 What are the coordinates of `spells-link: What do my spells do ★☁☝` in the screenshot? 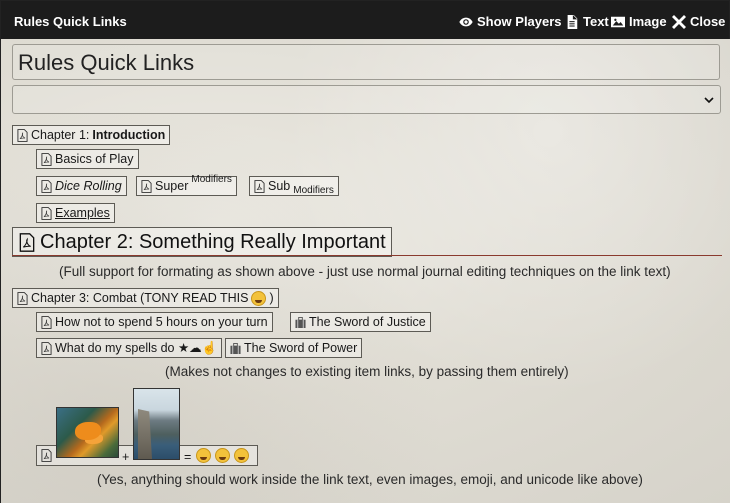 It's located at (129, 348).